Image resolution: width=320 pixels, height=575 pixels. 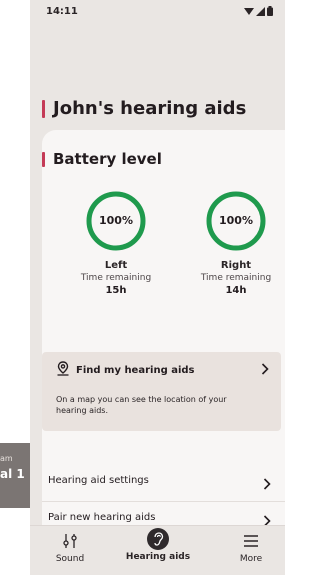 What do you see at coordinates (98, 480) in the screenshot?
I see `menu-item-label: Hearing aid settings` at bounding box center [98, 480].